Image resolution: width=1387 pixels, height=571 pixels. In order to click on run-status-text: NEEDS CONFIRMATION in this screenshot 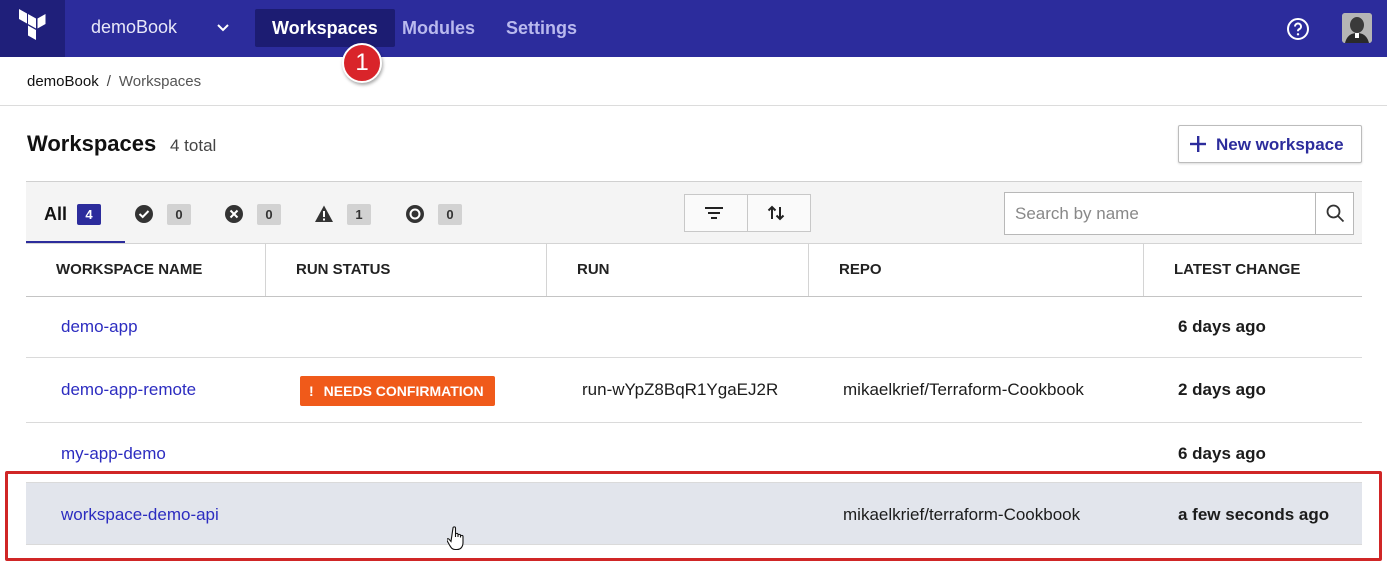, I will do `click(403, 391)`.